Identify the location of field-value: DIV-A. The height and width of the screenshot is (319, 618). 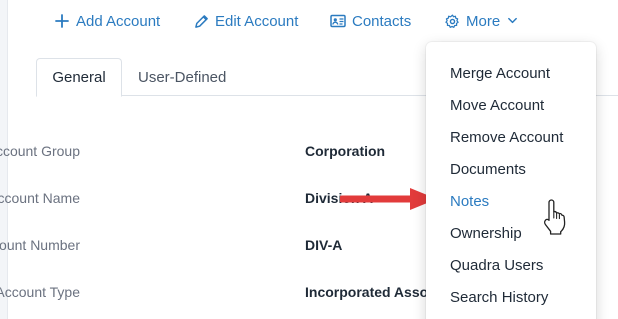
(324, 245).